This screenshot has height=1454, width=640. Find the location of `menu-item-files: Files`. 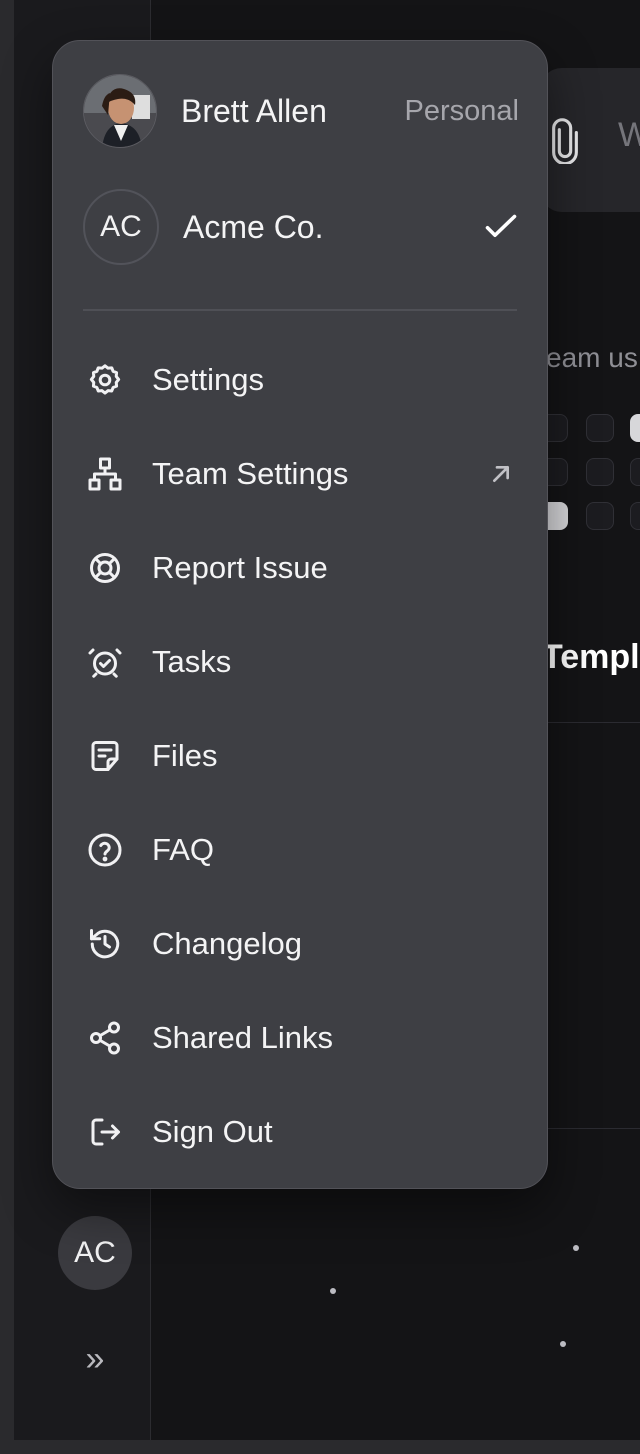

menu-item-files: Files is located at coordinates (302, 756).